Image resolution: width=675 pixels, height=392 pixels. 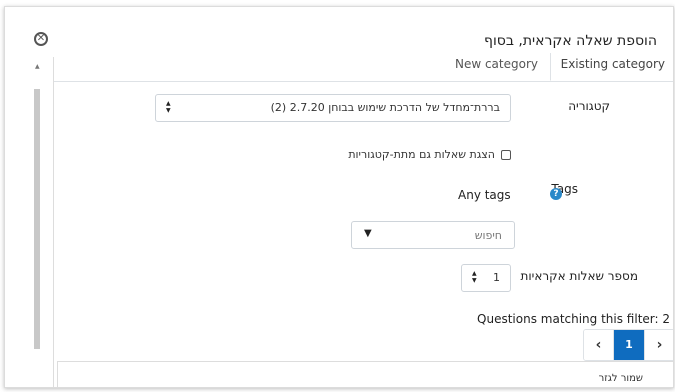 I want to click on pagination-current-page: 1, so click(x=629, y=345).